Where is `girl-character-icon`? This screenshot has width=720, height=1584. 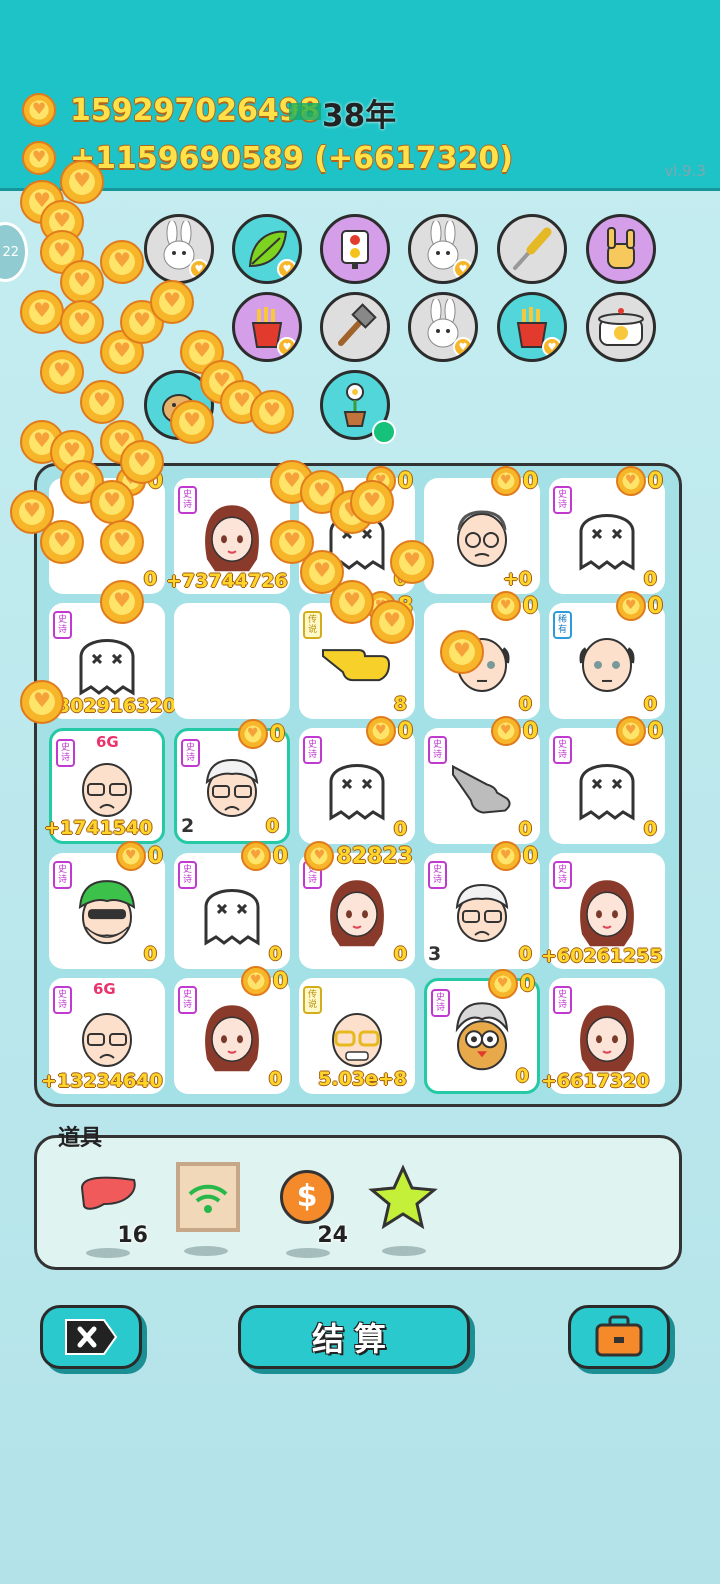
girl-character-icon is located at coordinates (232, 1039).